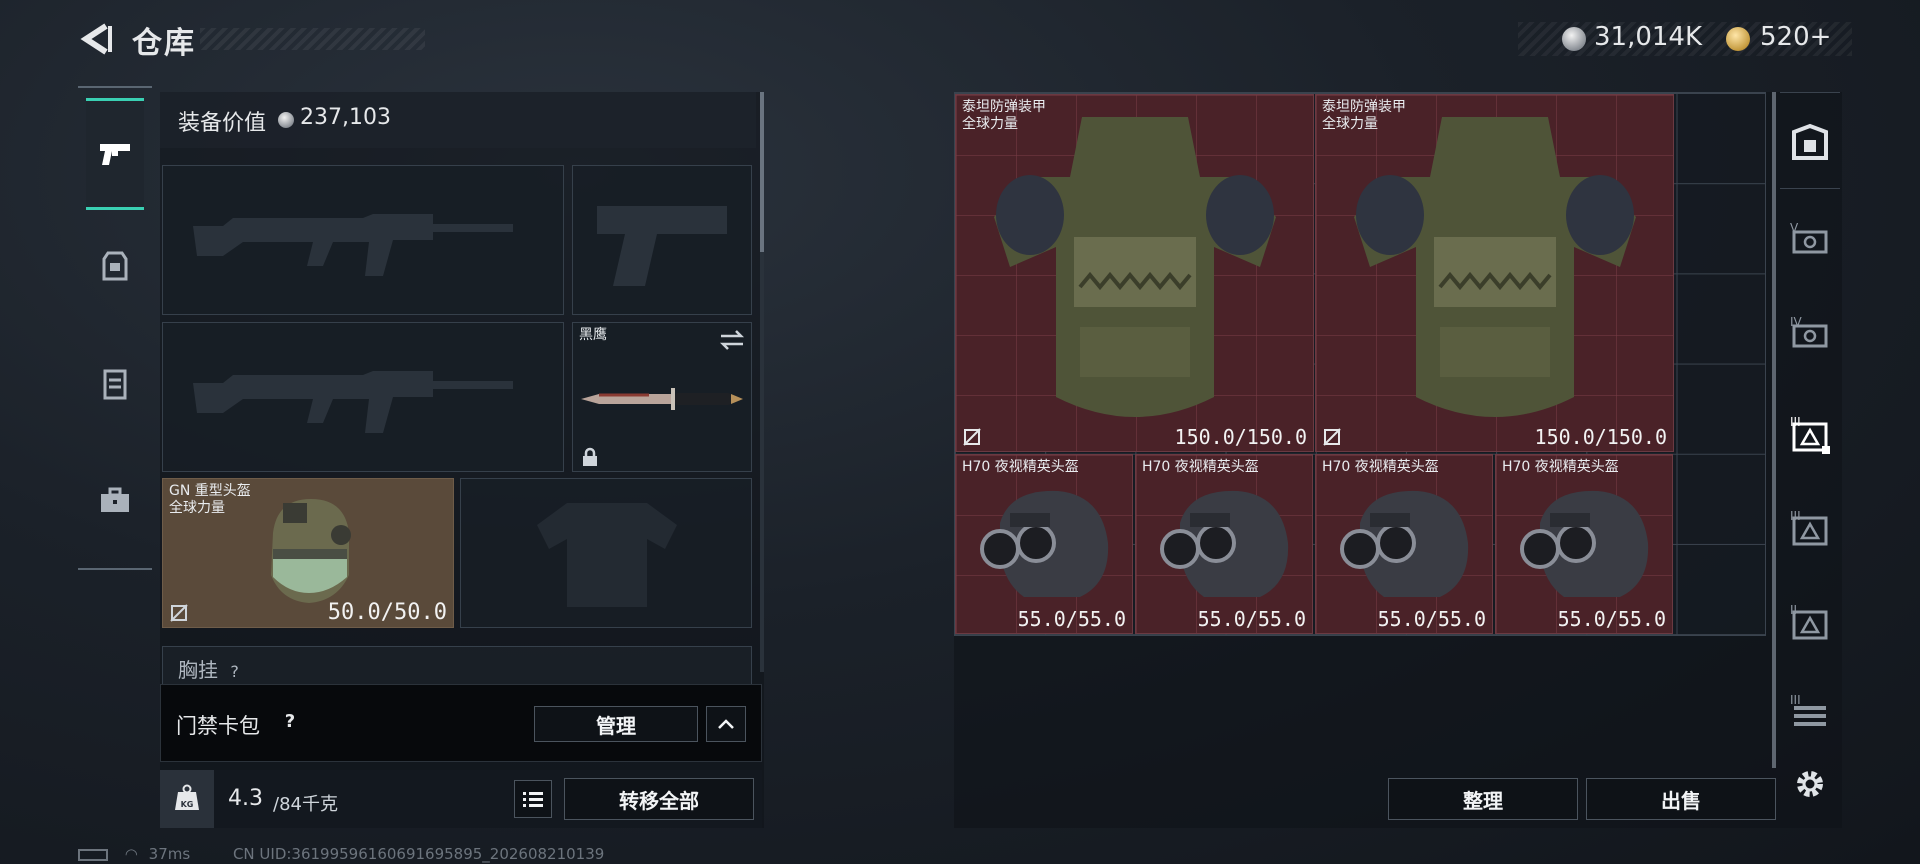  I want to click on knife-icon, so click(662, 399).